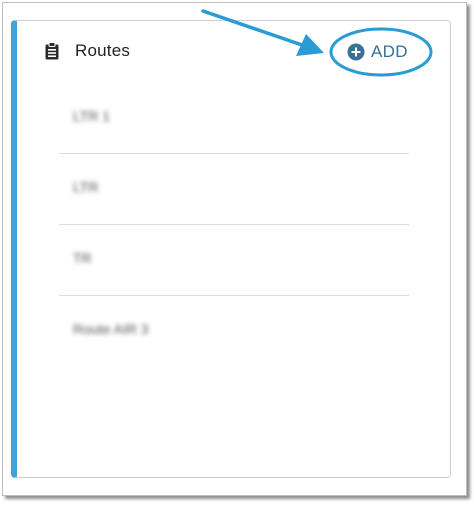  Describe the element at coordinates (92, 116) in the screenshot. I see `route-label: LTR 1` at that location.